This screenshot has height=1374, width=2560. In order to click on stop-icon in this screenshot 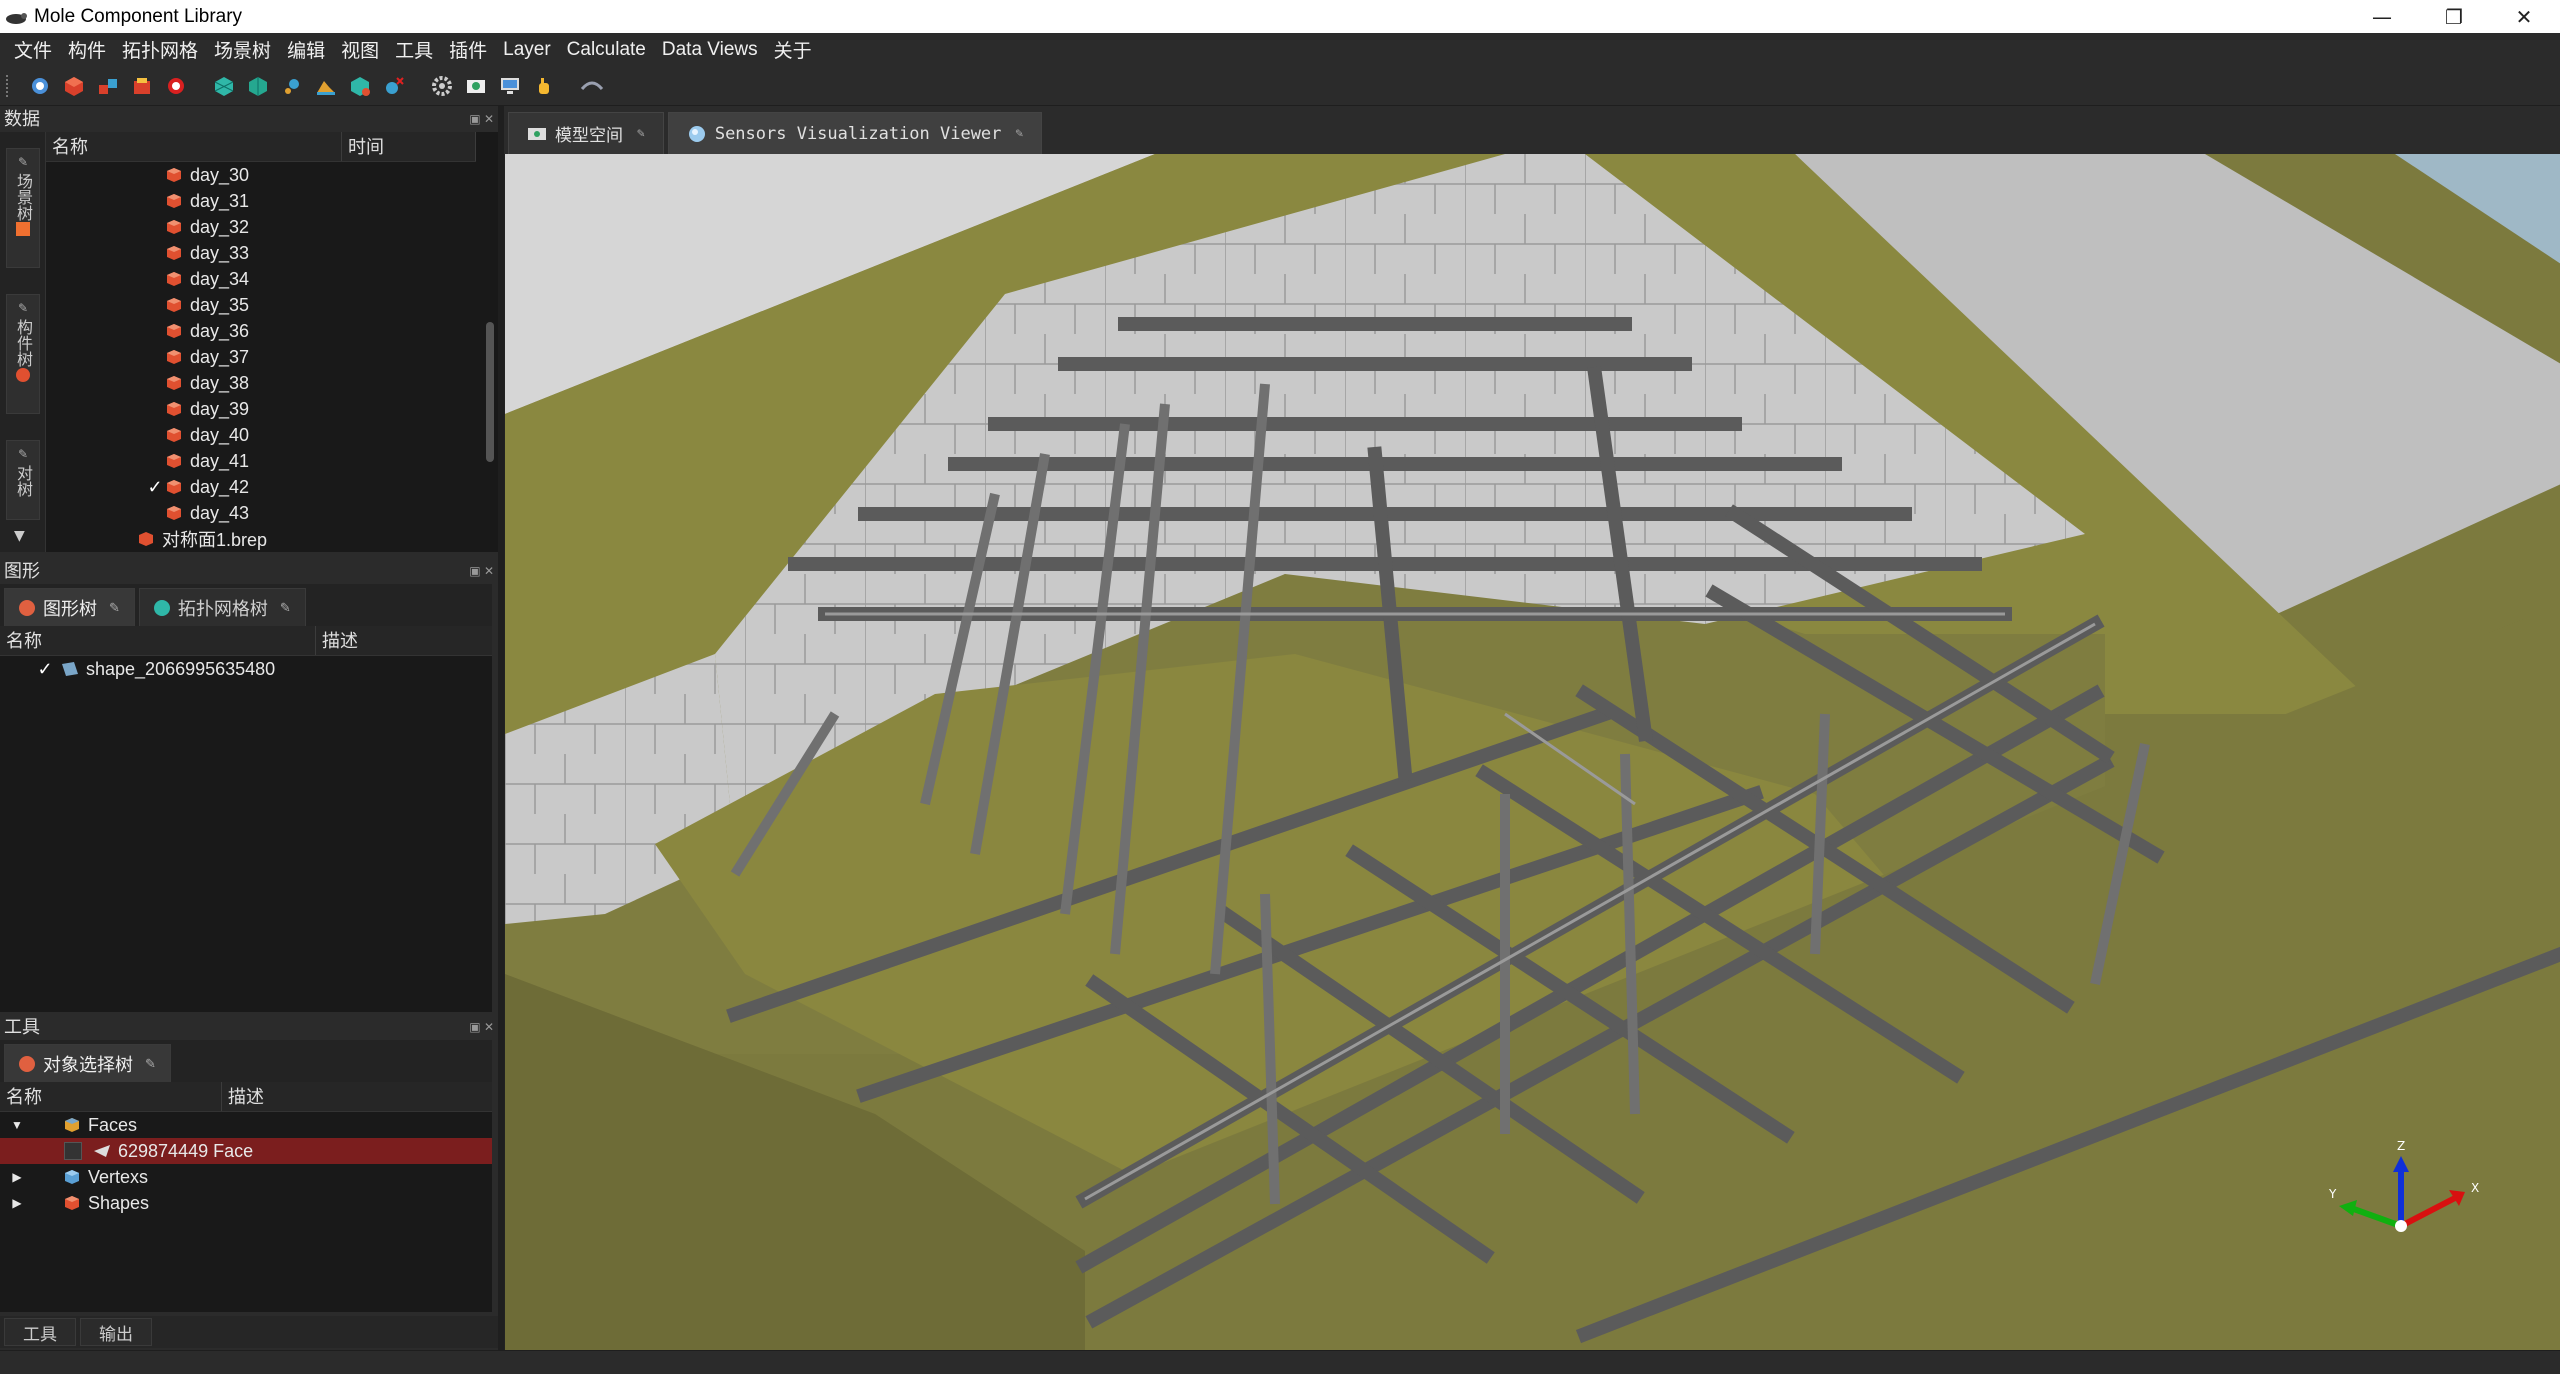, I will do `click(176, 86)`.